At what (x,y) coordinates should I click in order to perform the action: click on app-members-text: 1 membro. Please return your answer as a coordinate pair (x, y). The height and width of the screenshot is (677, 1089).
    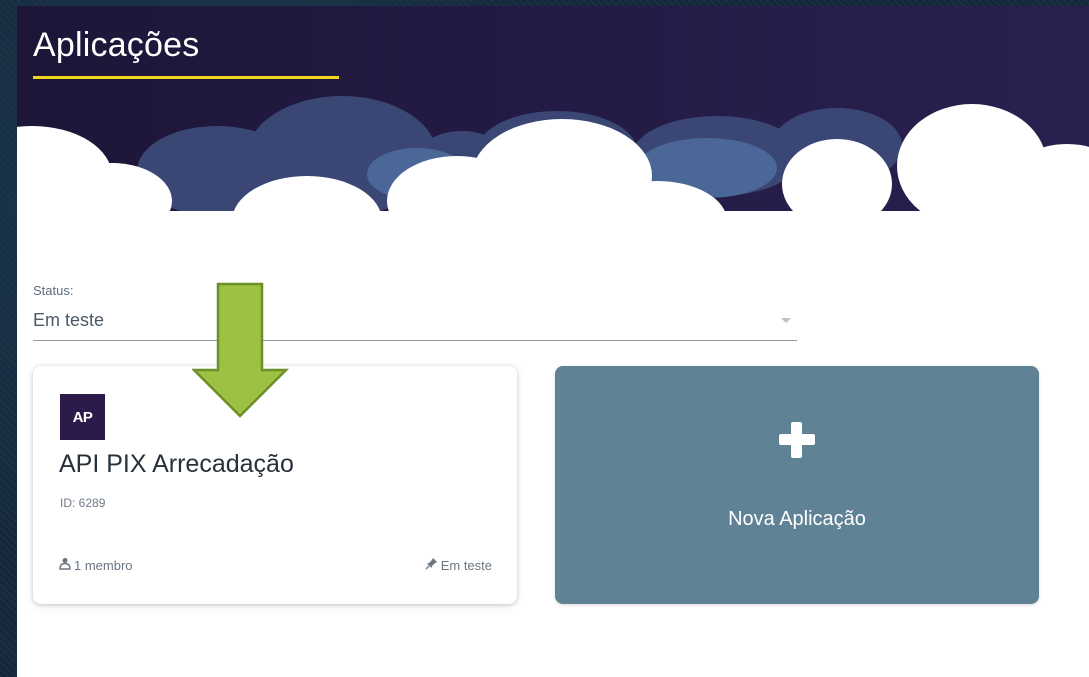
    Looking at the image, I should click on (103, 565).